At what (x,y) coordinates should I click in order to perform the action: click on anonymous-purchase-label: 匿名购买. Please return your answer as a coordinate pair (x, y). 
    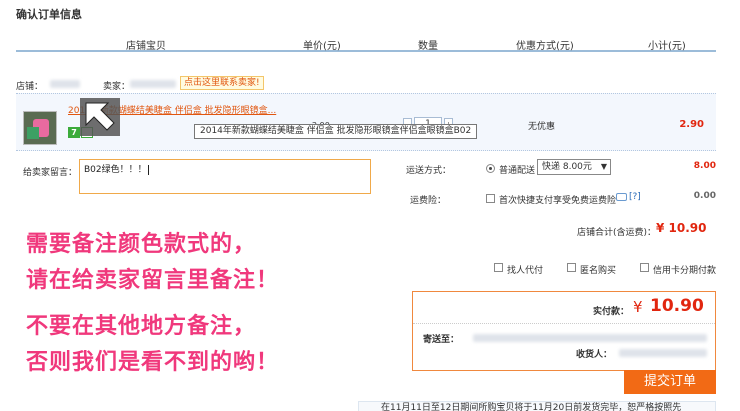
    Looking at the image, I should click on (598, 271).